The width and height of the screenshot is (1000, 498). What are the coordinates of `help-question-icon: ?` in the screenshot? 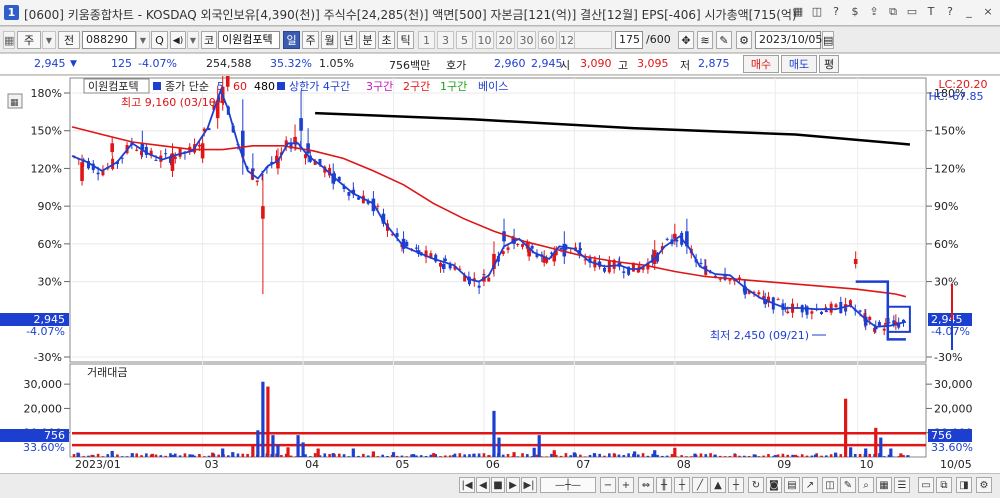 It's located at (950, 12).